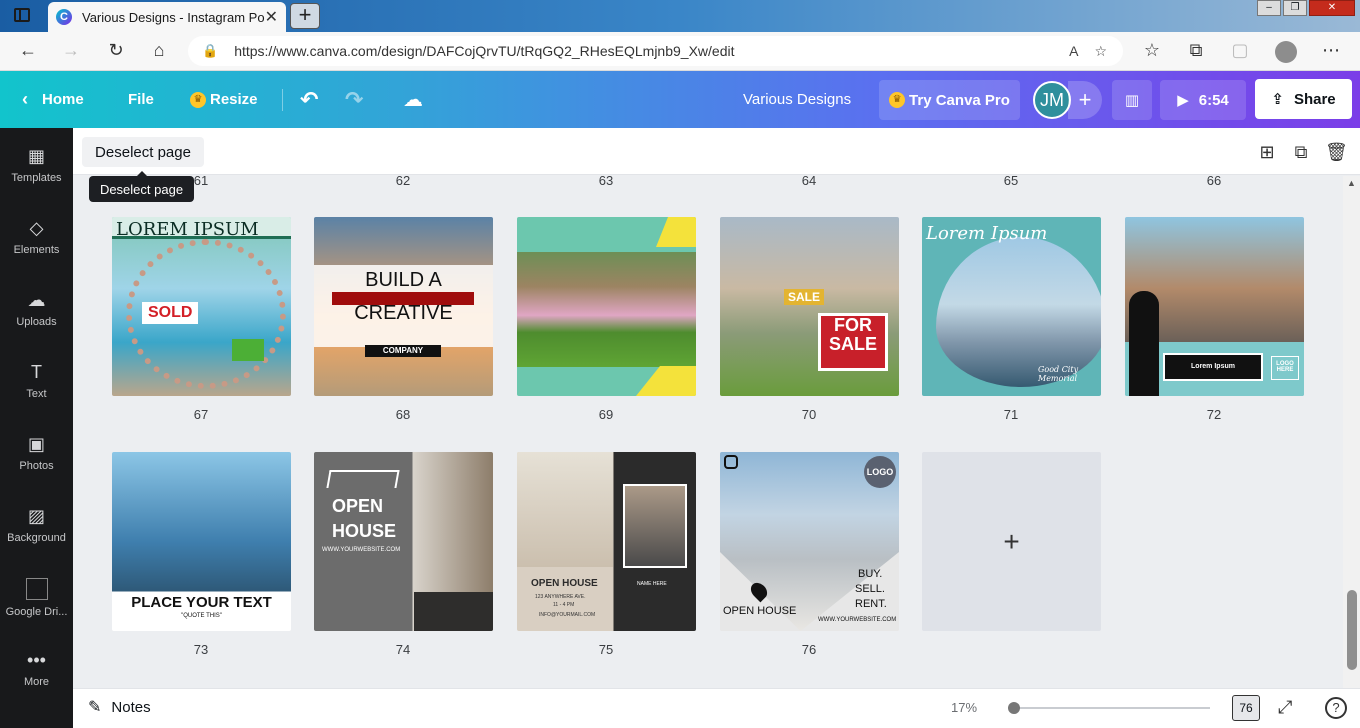 The width and height of the screenshot is (1360, 728). I want to click on page-number: 62, so click(403, 180).